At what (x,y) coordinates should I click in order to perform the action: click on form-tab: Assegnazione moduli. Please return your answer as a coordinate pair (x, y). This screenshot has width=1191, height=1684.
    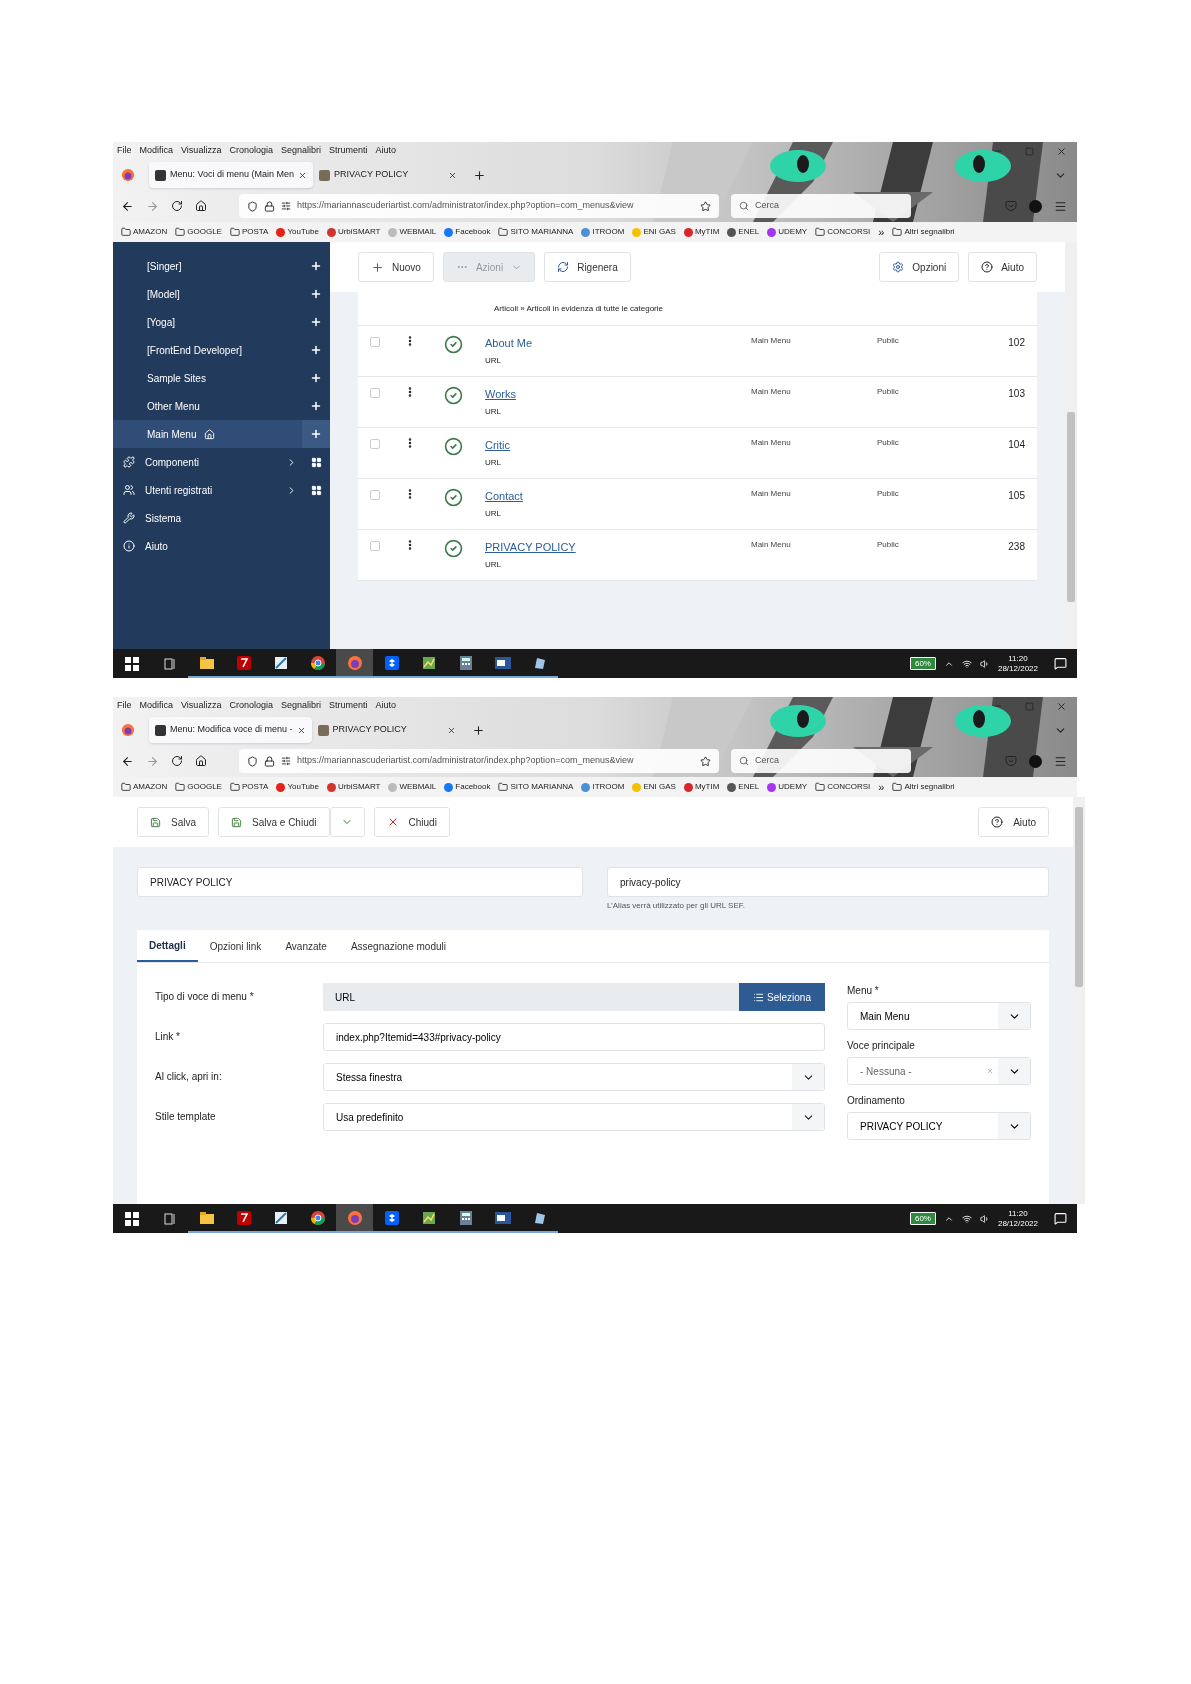
    Looking at the image, I should click on (398, 946).